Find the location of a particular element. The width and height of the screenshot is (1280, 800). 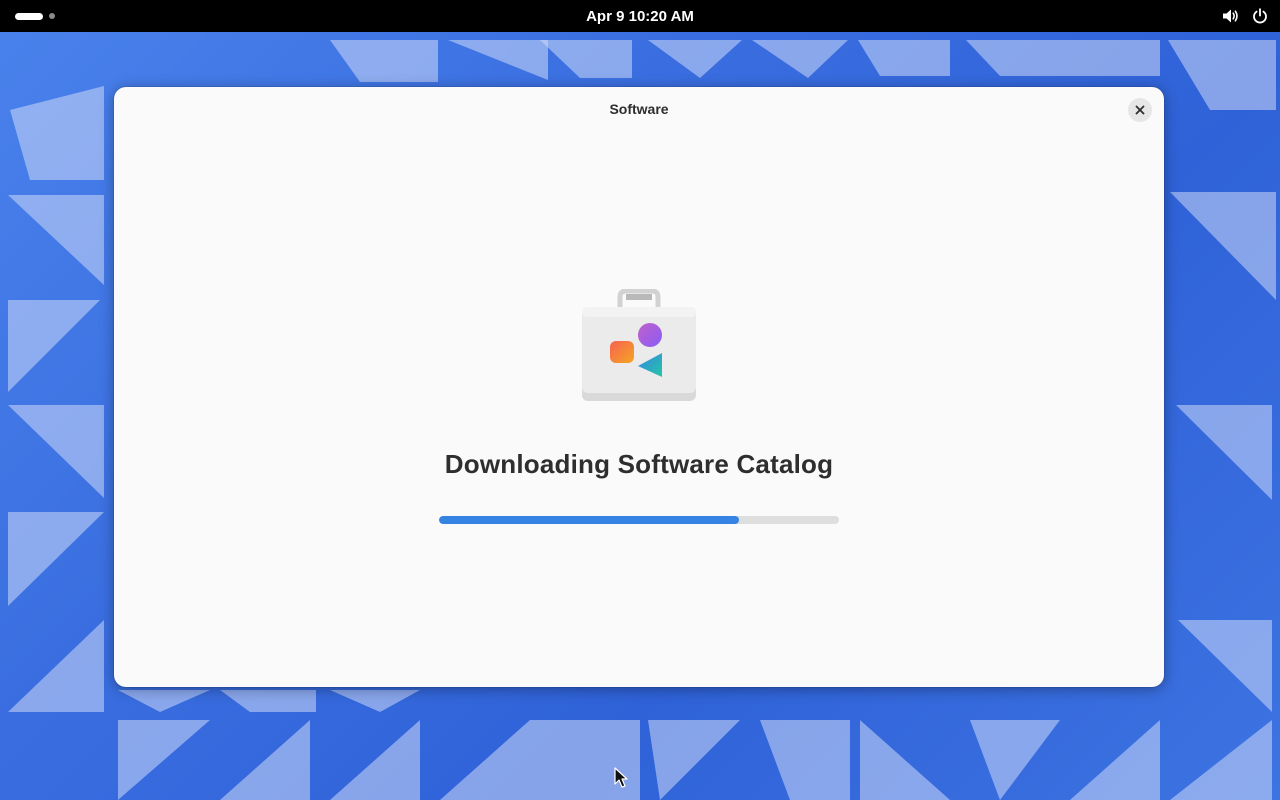

top-bar: Apr 9 10:20 AM is located at coordinates (640, 16).